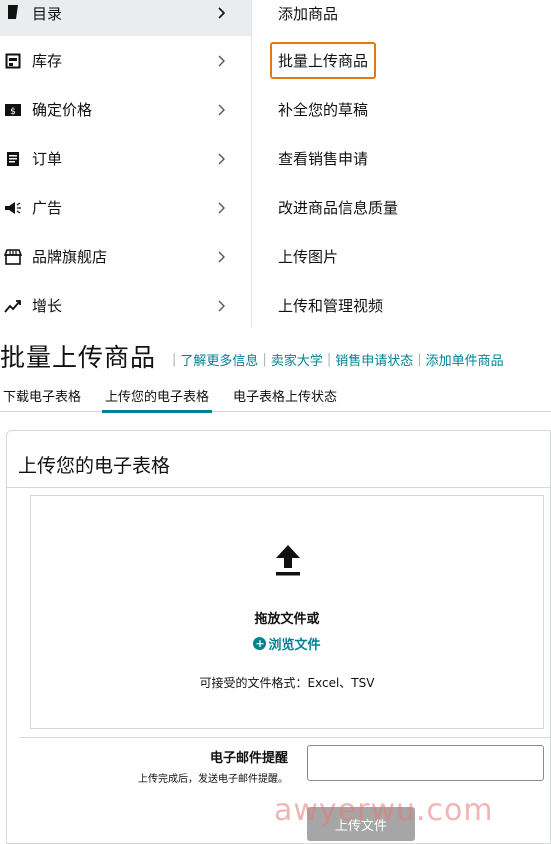 The width and height of the screenshot is (551, 844). What do you see at coordinates (287, 619) in the screenshot?
I see `drag-drop-text: 拖放文件或` at bounding box center [287, 619].